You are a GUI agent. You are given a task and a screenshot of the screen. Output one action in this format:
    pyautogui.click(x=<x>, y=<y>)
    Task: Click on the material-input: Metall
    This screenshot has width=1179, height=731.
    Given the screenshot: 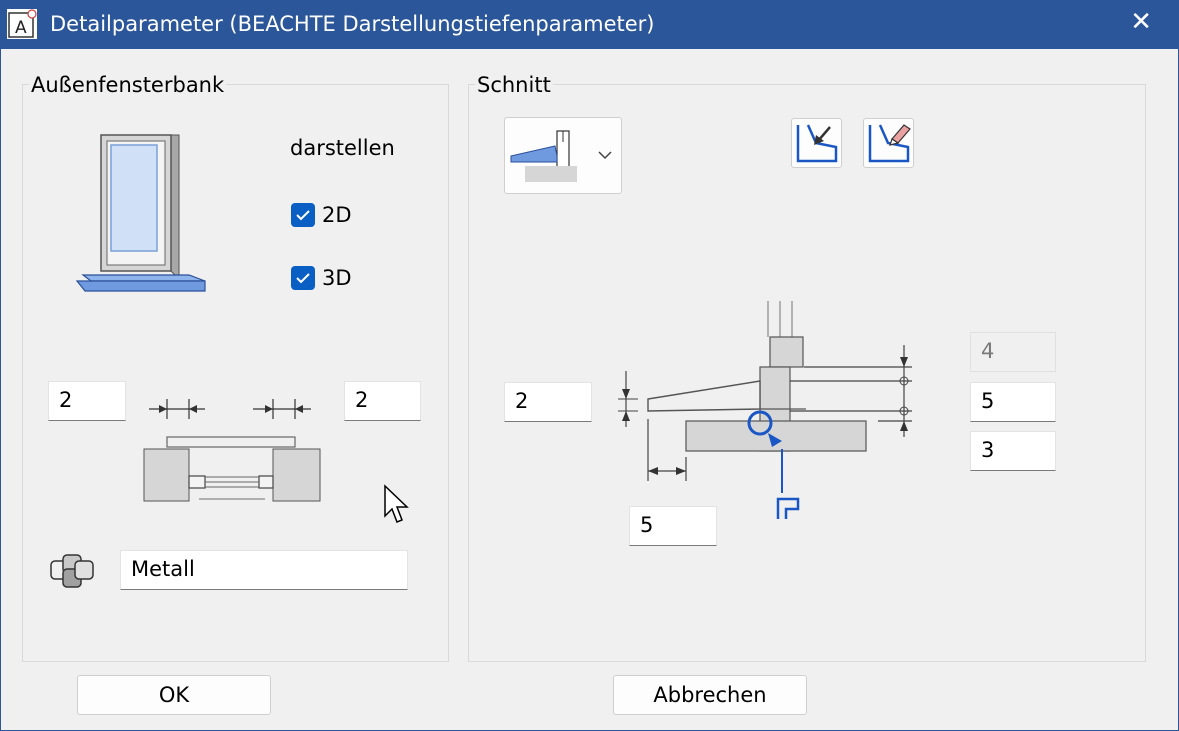 What is the action you would take?
    pyautogui.click(x=264, y=570)
    